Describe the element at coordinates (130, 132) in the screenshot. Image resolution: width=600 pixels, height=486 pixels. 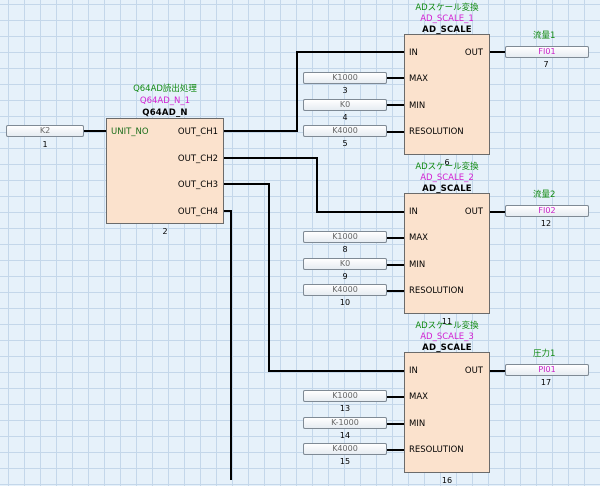
I see `pin-unit-no: UNIT_NO` at that location.